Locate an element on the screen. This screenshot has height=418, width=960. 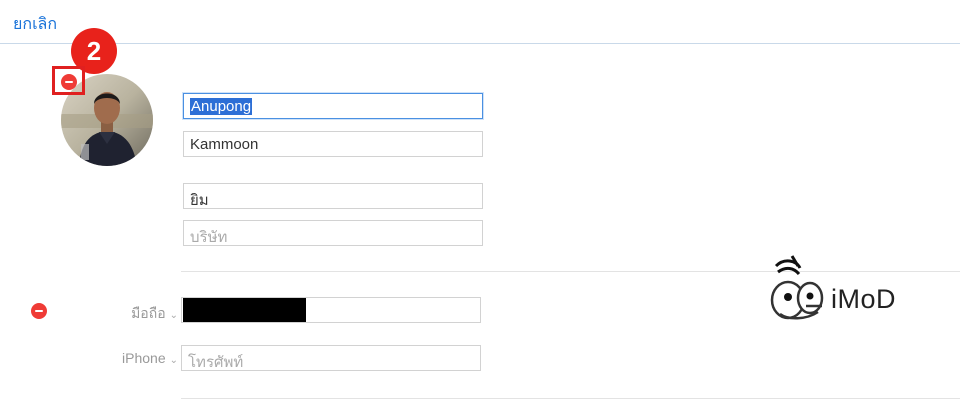
phone-placeholder: โทรศัพท์ is located at coordinates (216, 362).